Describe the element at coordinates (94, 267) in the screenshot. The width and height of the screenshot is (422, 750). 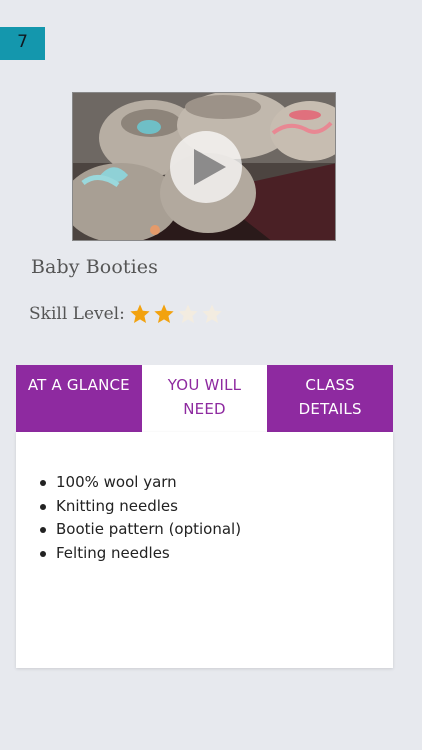
I see `class-title: Baby Booties` at that location.